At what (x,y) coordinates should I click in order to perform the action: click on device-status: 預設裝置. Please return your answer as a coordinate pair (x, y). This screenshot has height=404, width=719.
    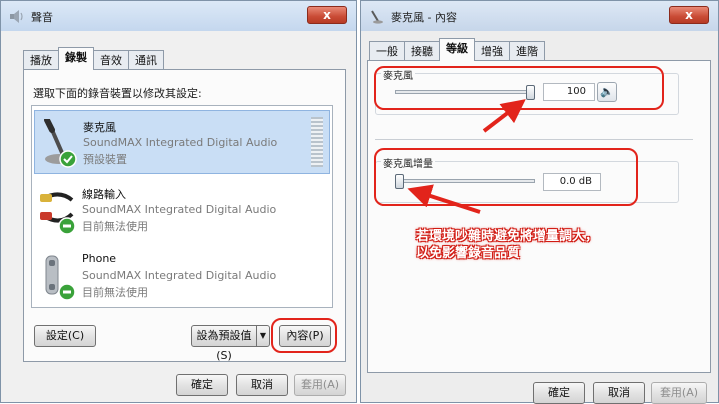
    Looking at the image, I should click on (105, 159).